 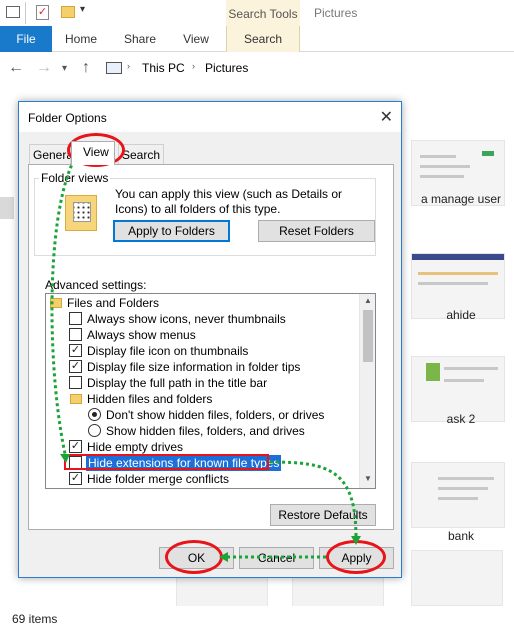 I want to click on status-bar: 69 items, so click(x=257, y=618).